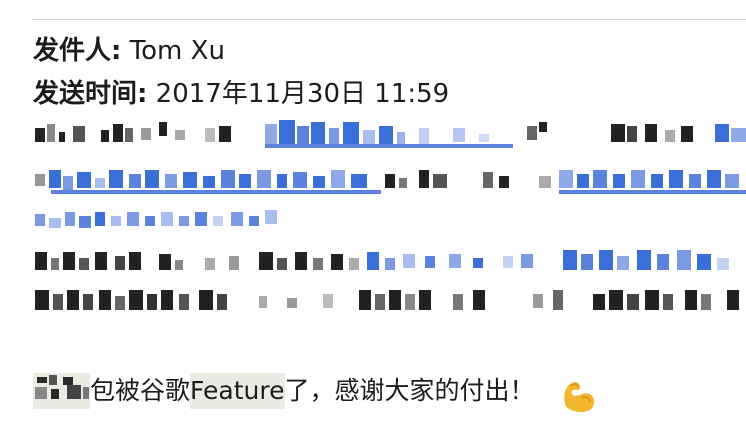  What do you see at coordinates (237, 391) in the screenshot?
I see `closing-text-highlight: Feature` at bounding box center [237, 391].